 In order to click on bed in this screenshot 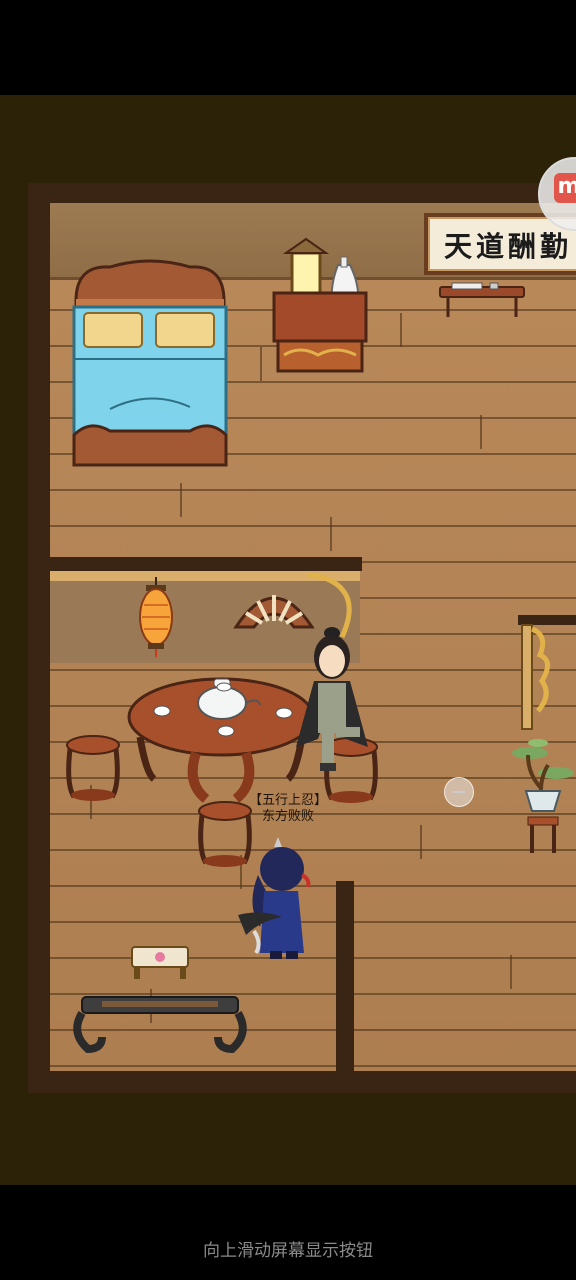, I will do `click(150, 364)`.